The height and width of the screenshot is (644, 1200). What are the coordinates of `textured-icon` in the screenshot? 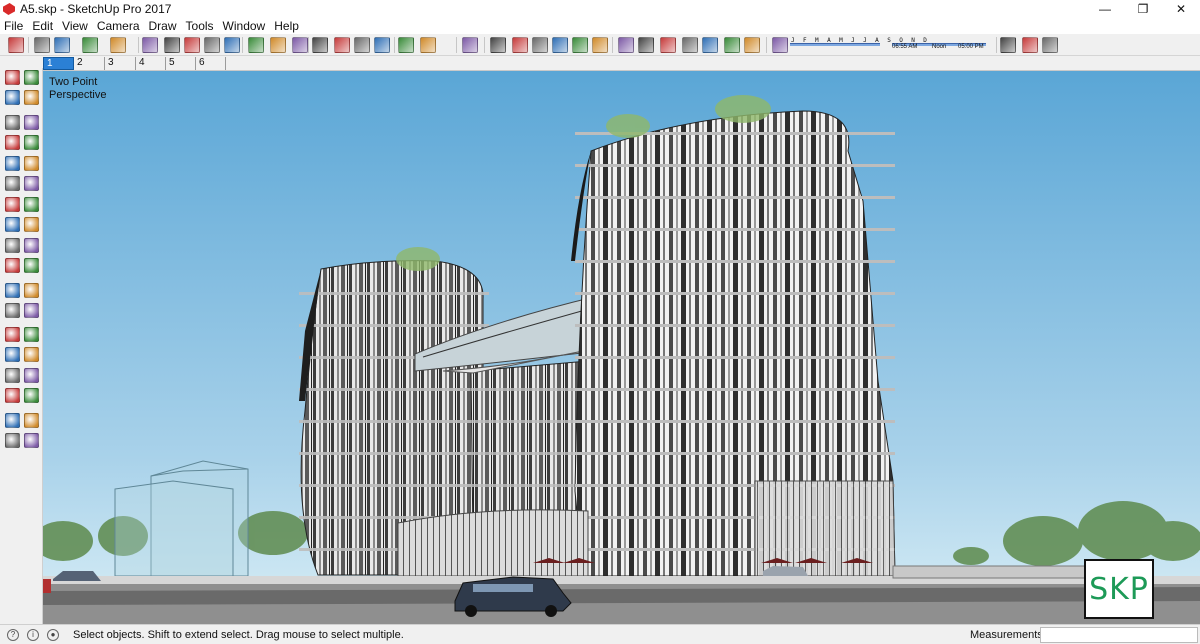 It's located at (752, 45).